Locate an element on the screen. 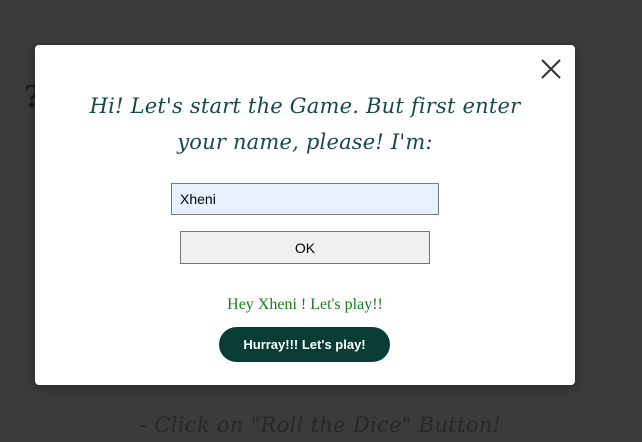  ok-button: OK is located at coordinates (305, 247).